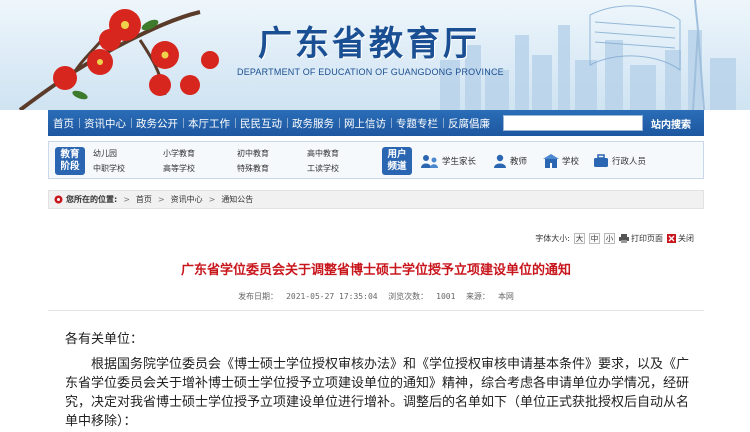 This screenshot has height=432, width=750. Describe the element at coordinates (179, 168) in the screenshot. I see `stage-link-higher-ed: 高等学校` at that location.